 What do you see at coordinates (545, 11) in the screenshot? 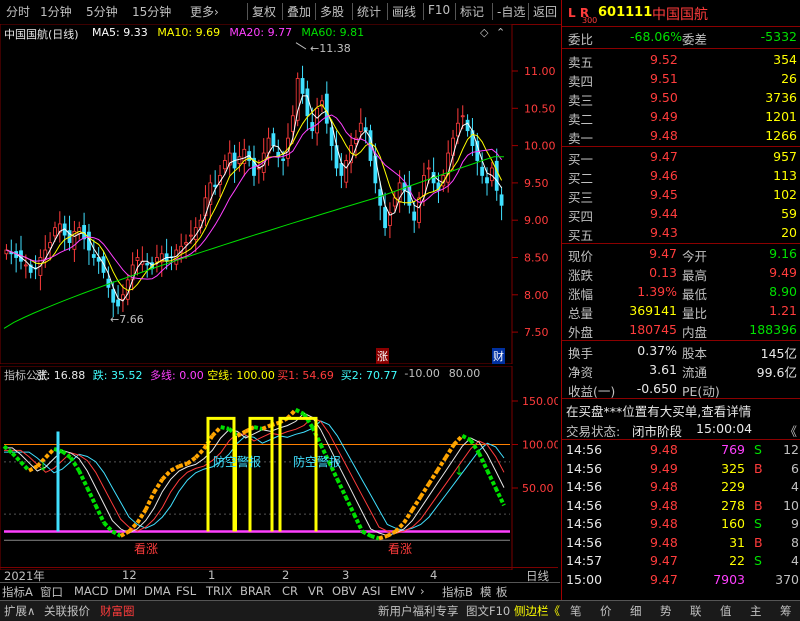
I see `toolbar-8: 返回` at bounding box center [545, 11].